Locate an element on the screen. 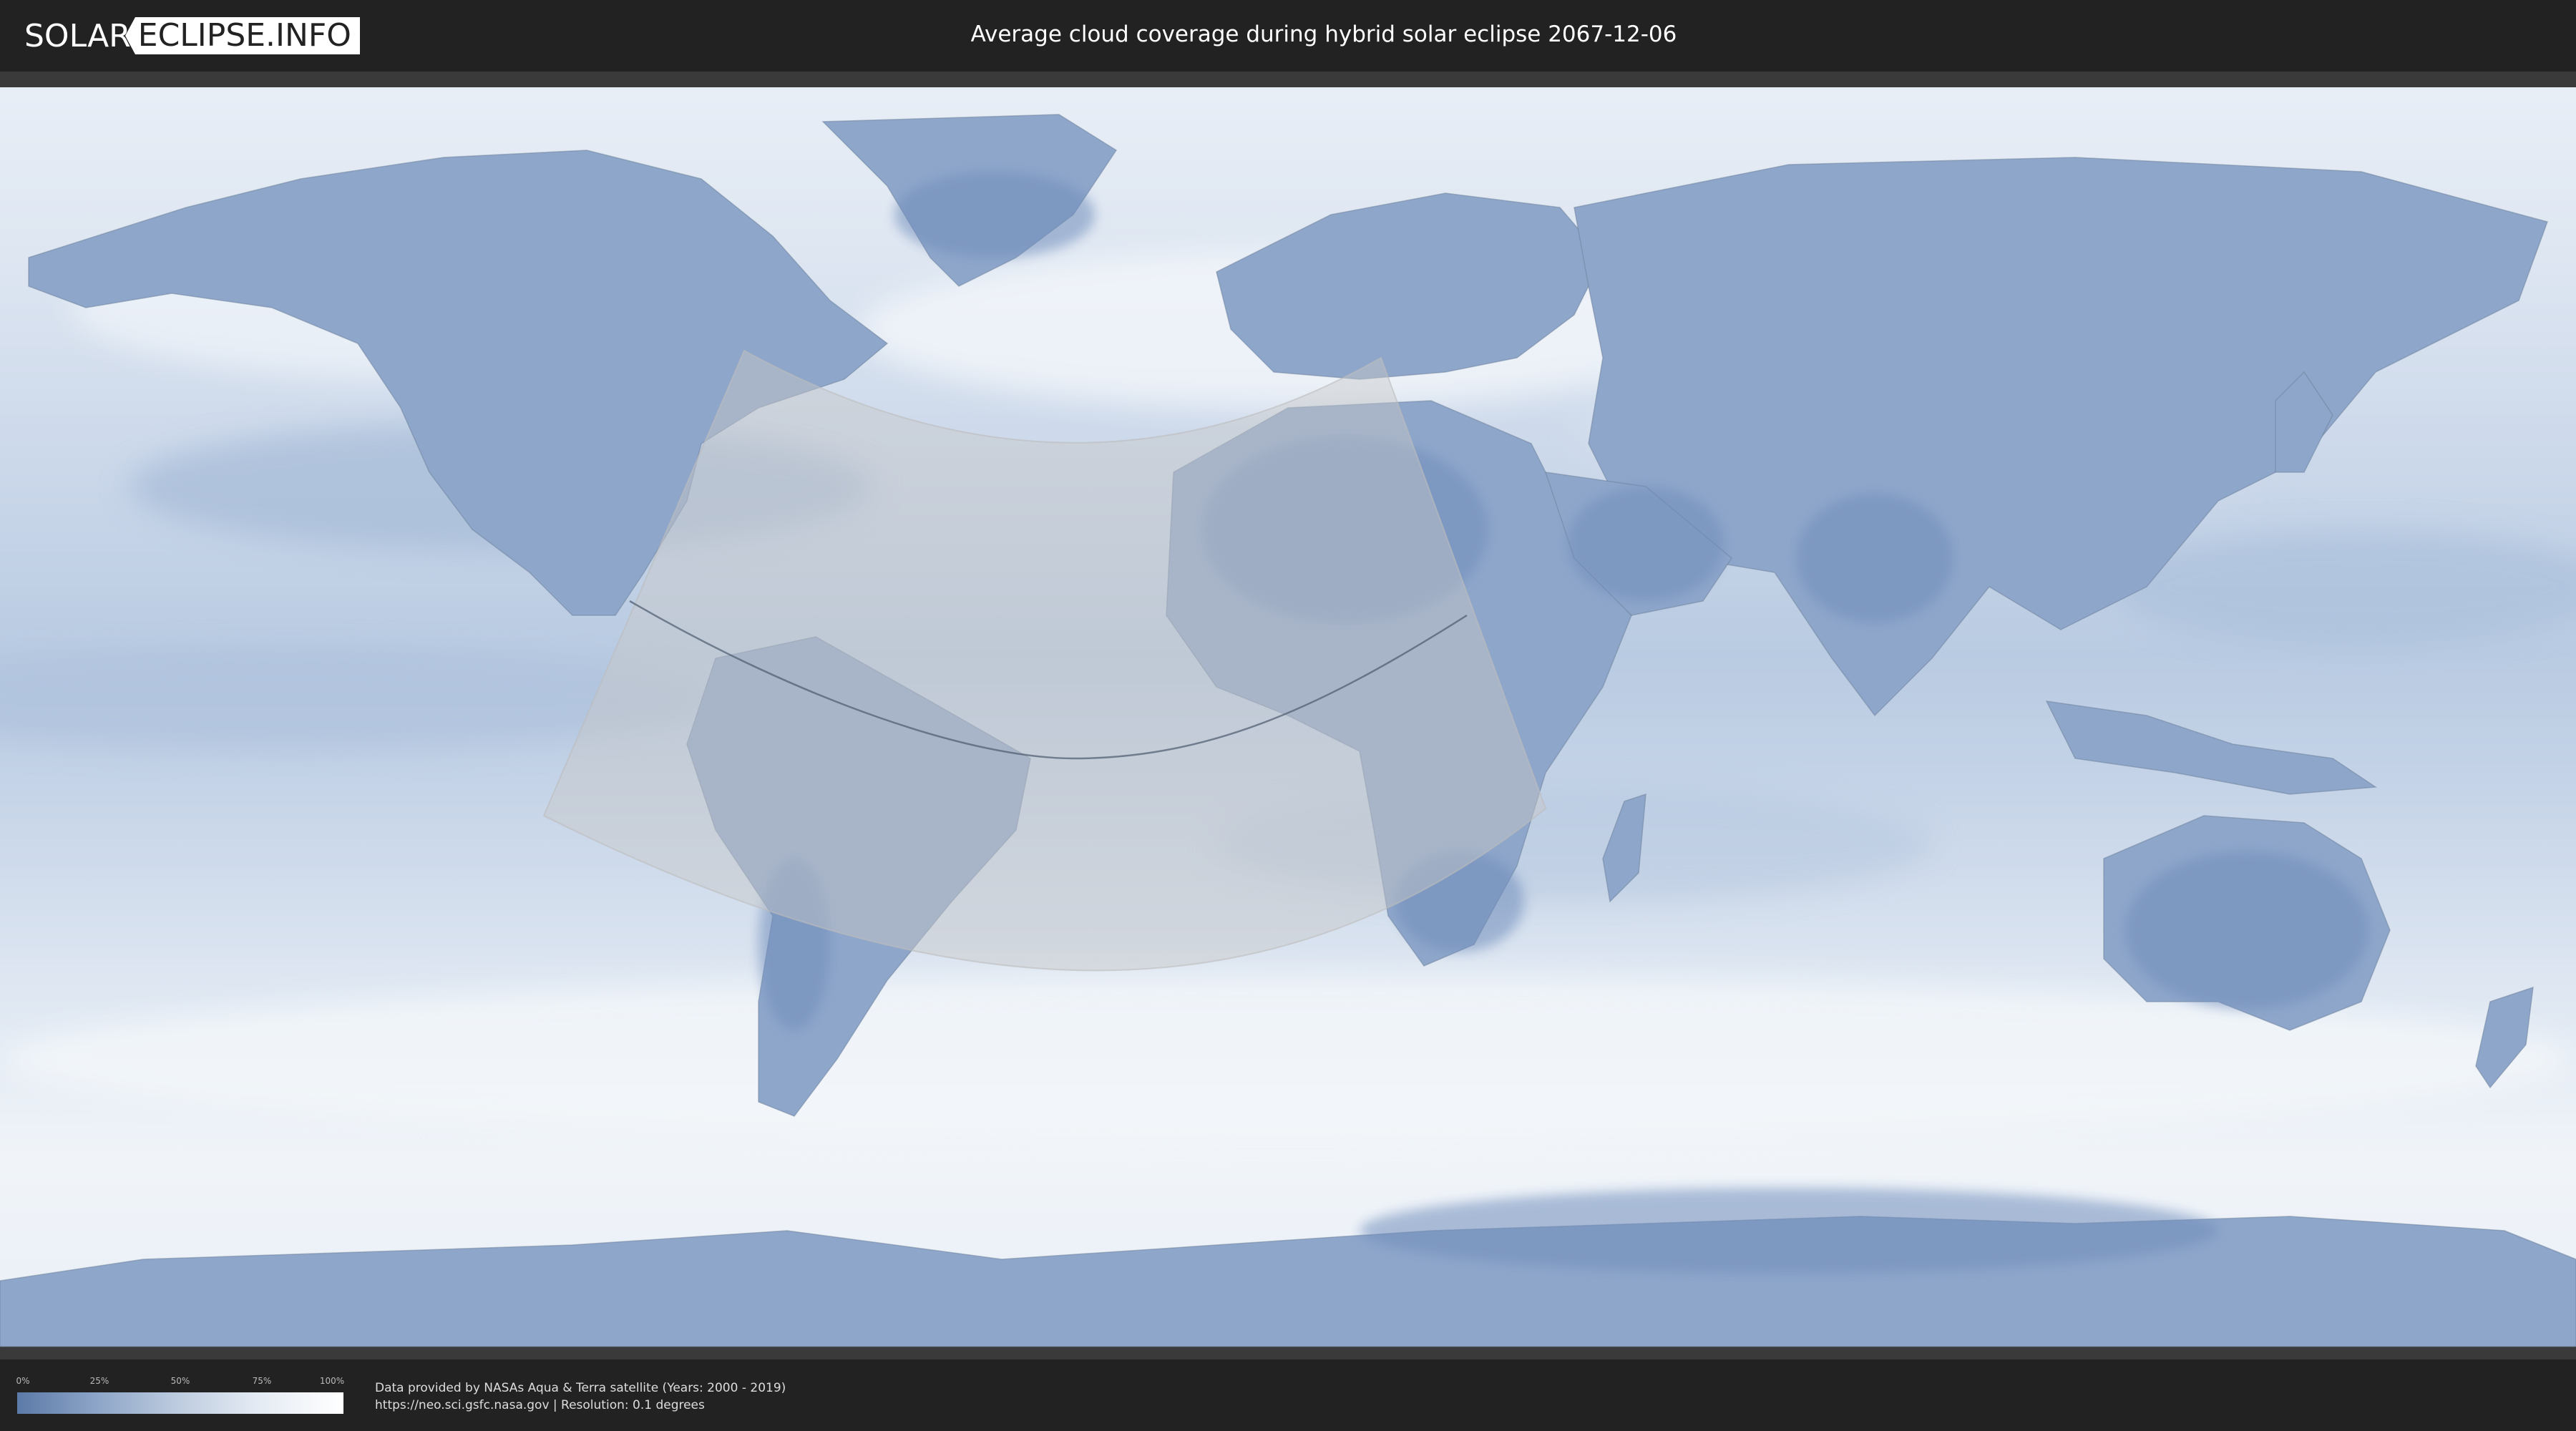 The width and height of the screenshot is (2576, 1431). site-logo: SOLAR ECLIPSE.INFO is located at coordinates (192, 35).